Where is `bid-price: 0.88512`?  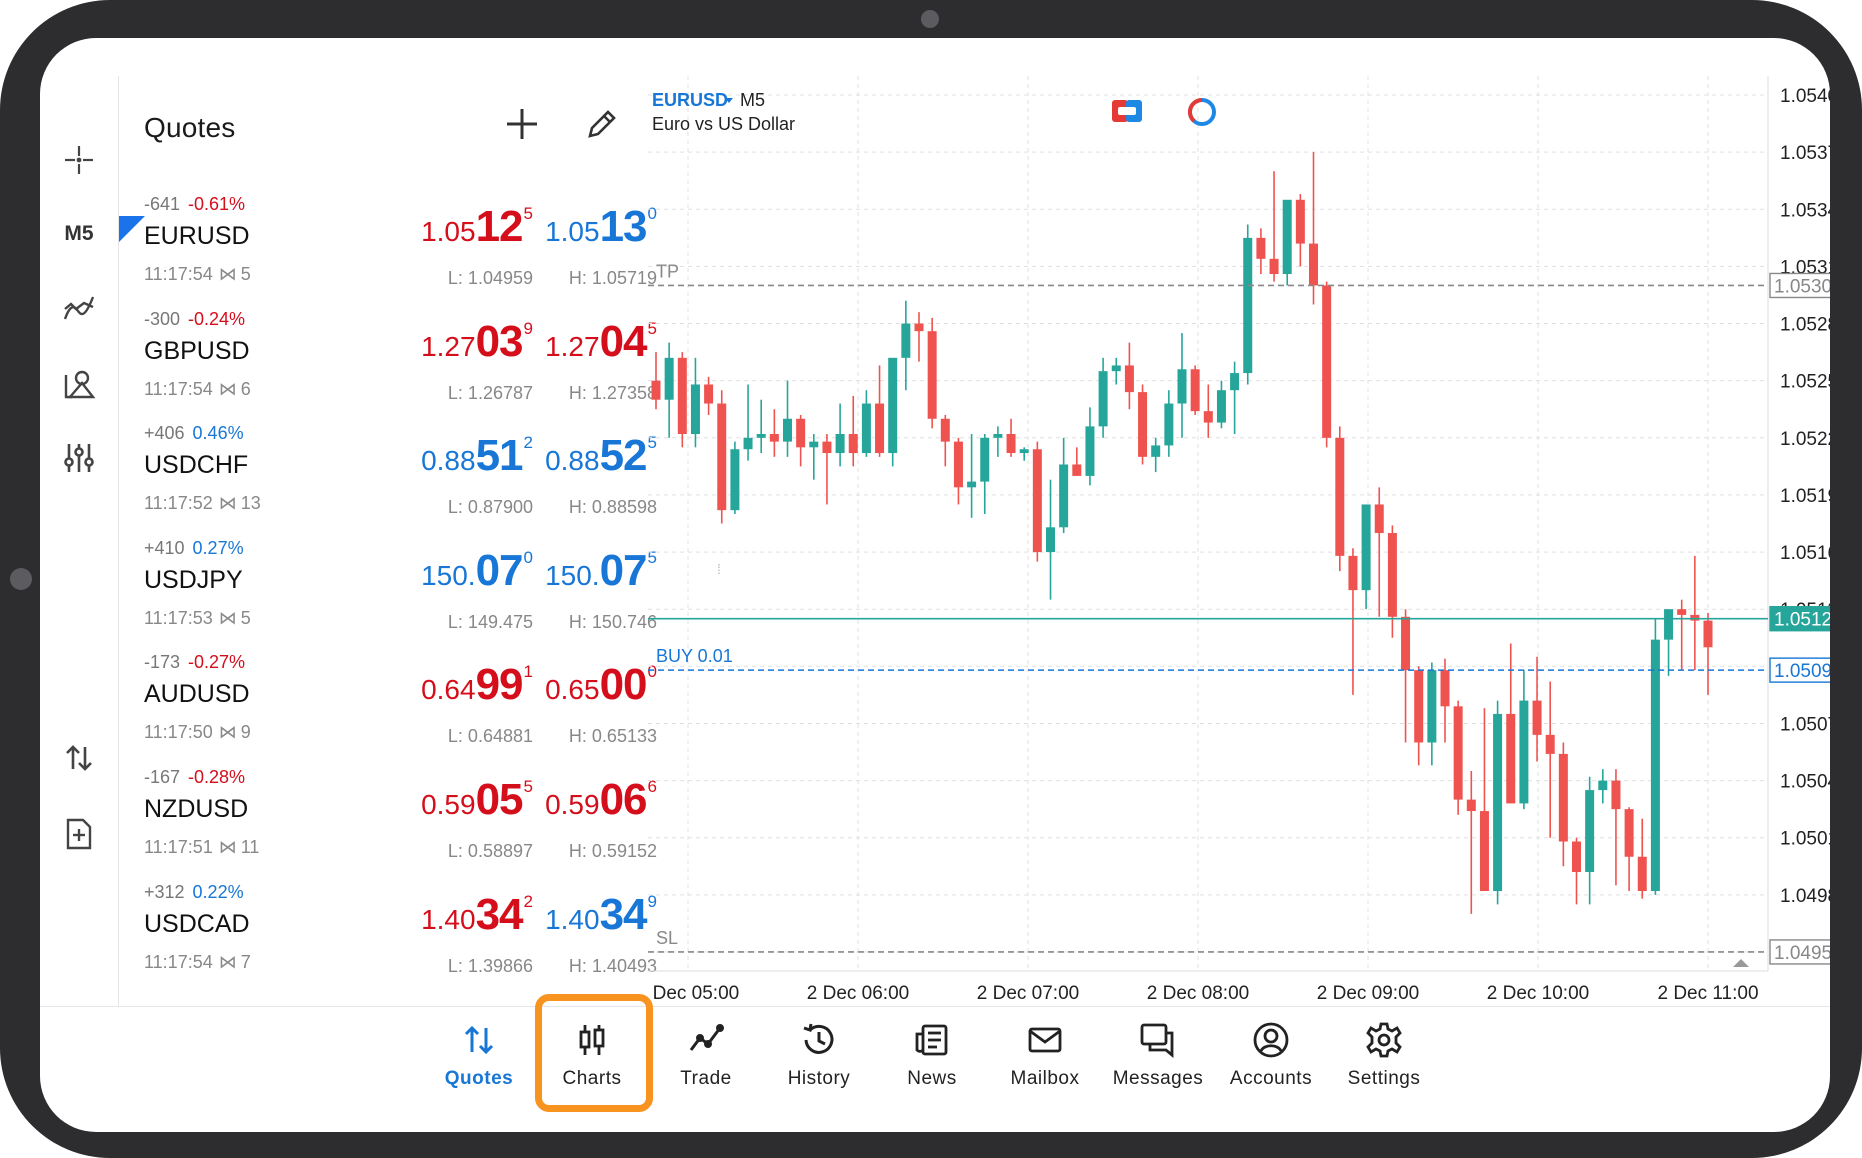
bid-price: 0.88512 is located at coordinates (477, 457).